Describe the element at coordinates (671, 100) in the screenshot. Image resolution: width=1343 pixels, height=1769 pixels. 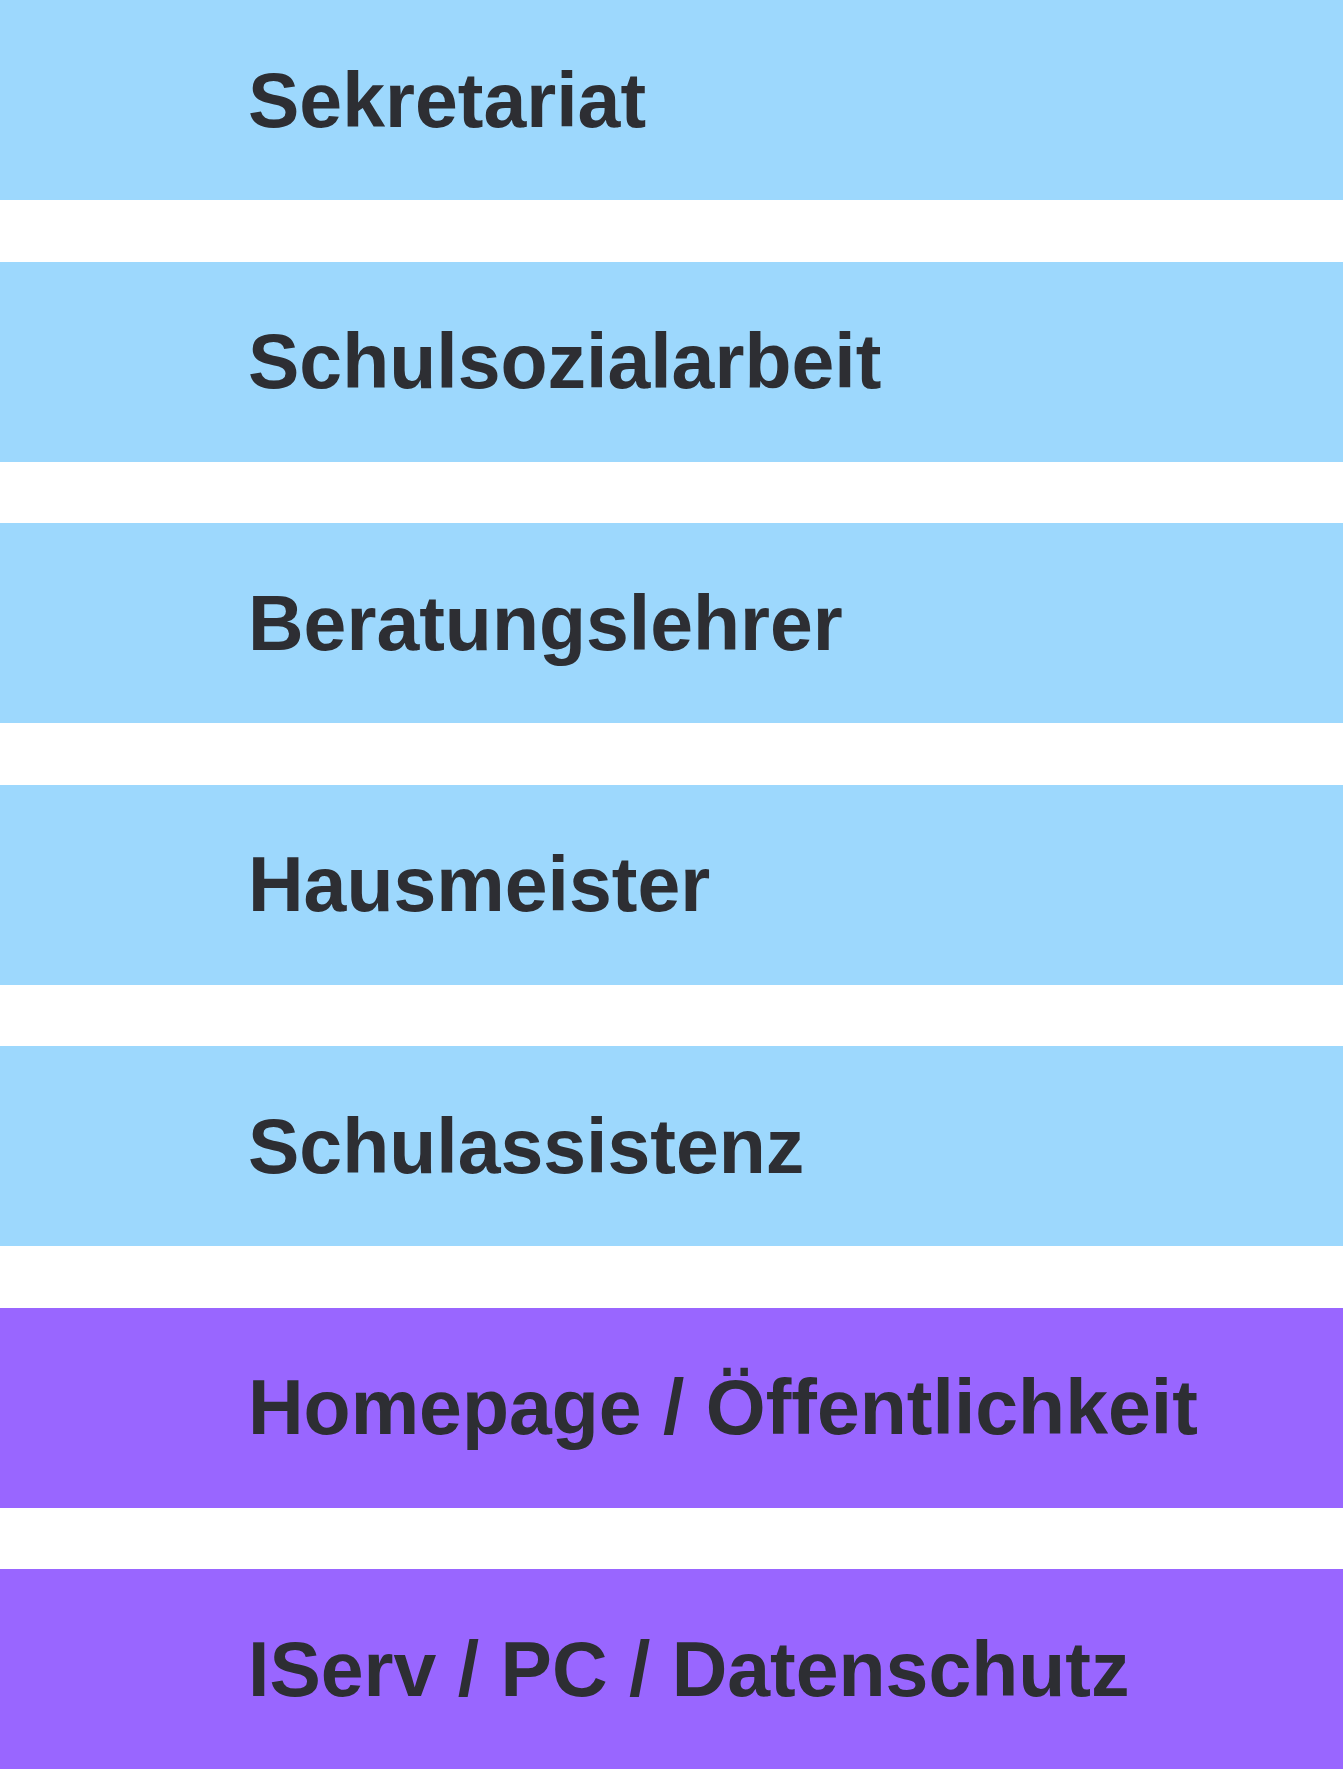
I see `menu-tile: Sekretariat` at that location.